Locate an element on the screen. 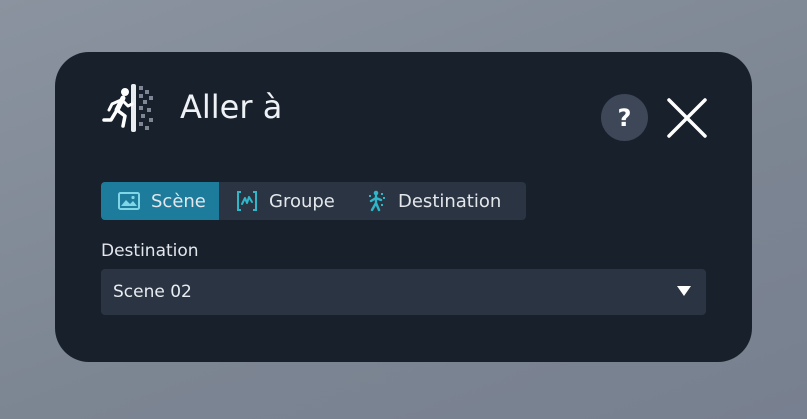 The height and width of the screenshot is (419, 807). tab-destination-label: Destination is located at coordinates (450, 201).